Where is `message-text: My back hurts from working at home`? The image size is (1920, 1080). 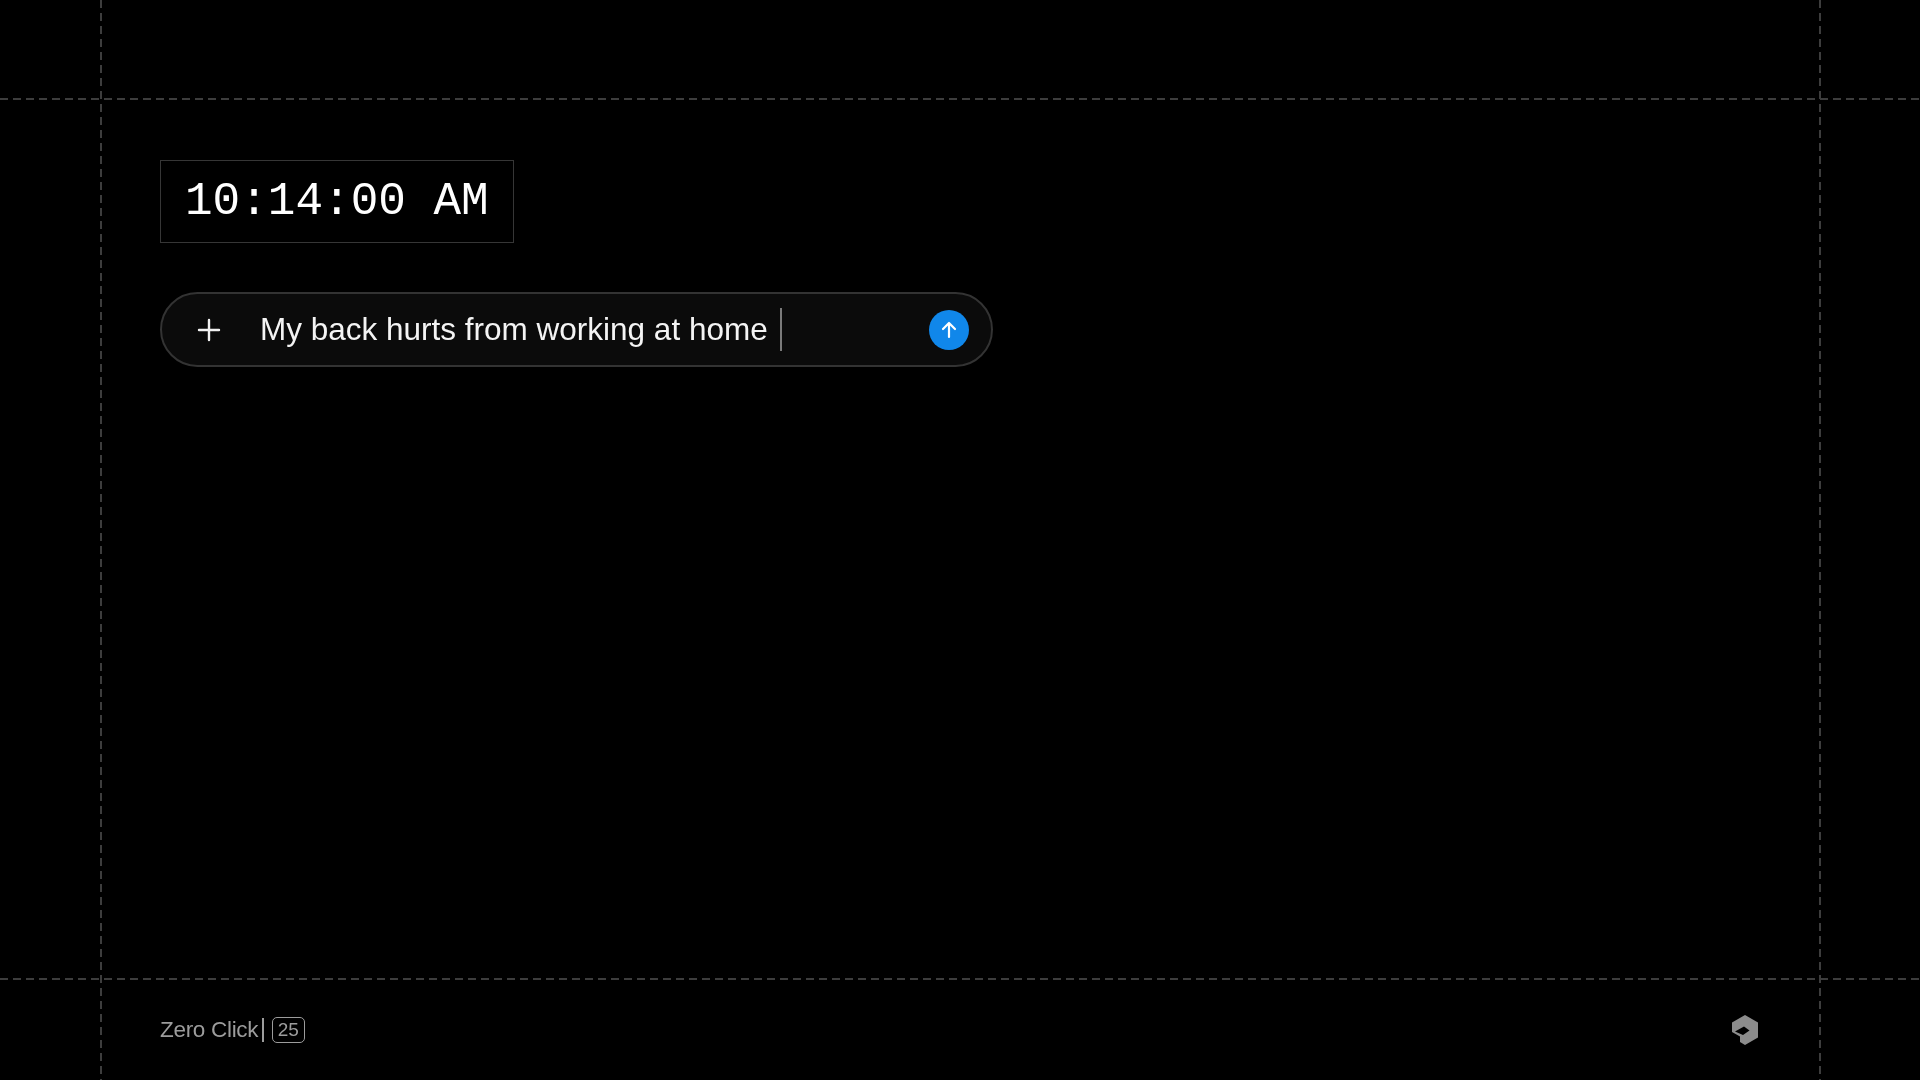 message-text: My back hurts from working at home is located at coordinates (514, 329).